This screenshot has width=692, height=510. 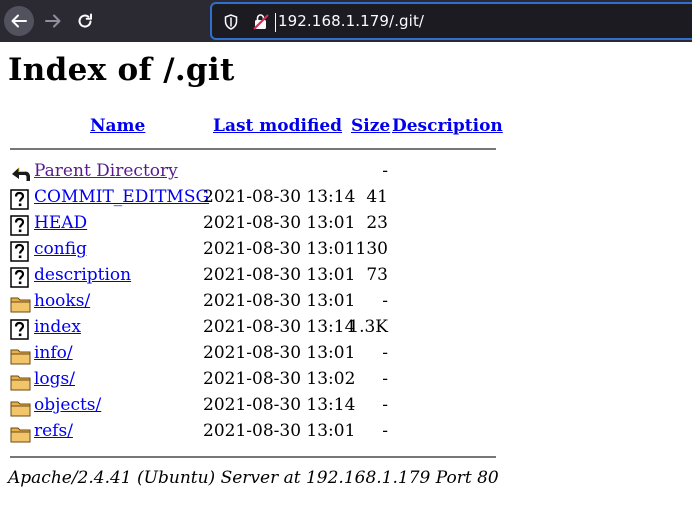 What do you see at coordinates (451, 21) in the screenshot?
I see `url-bar: 192.168.1.179/.git/` at bounding box center [451, 21].